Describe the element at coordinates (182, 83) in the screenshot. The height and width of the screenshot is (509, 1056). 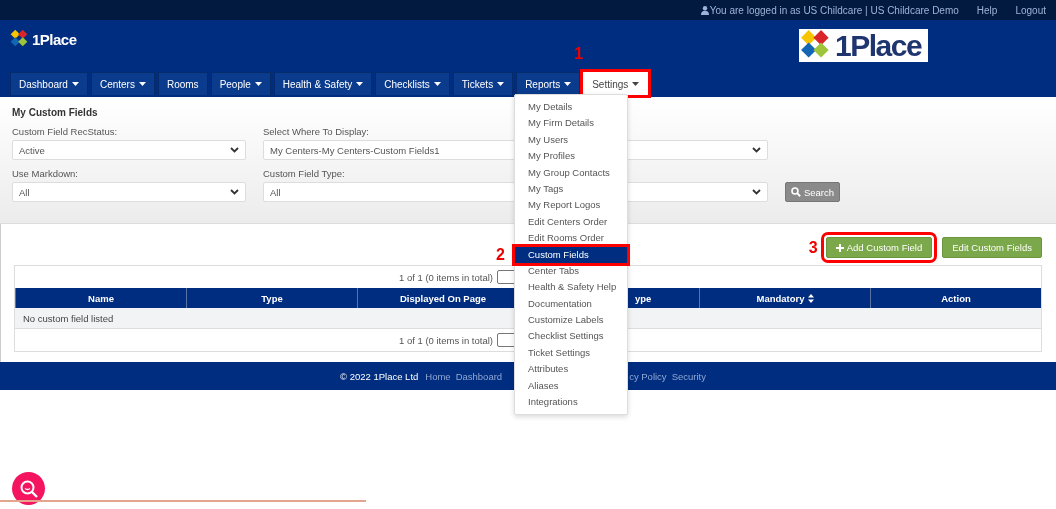
I see `nav-tab: Rooms` at that location.